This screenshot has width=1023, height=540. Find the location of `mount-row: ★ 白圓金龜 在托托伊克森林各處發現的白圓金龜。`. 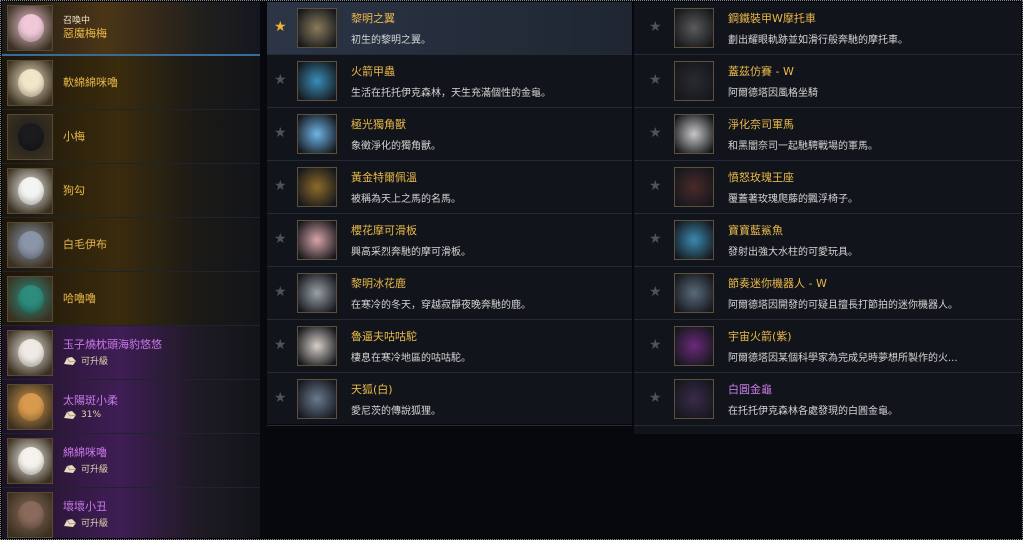

mount-row: ★ 白圓金龜 在托托伊克森林各處發現的白圓金龜。 is located at coordinates (827, 399).